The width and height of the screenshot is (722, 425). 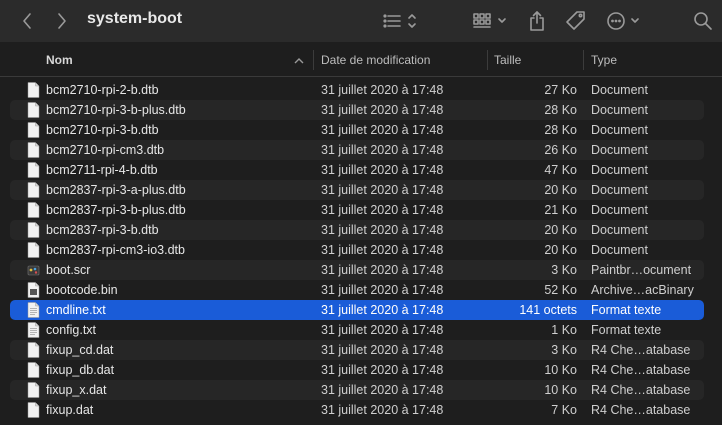 What do you see at coordinates (102, 230) in the screenshot?
I see `file-name: bcm2837-rpi-3-b.dtb` at bounding box center [102, 230].